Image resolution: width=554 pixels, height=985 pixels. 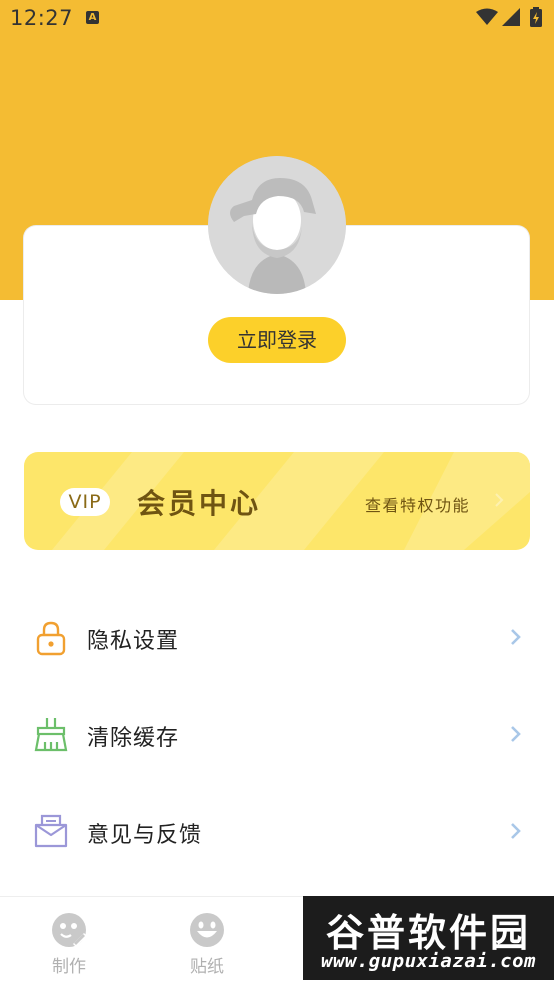 I want to click on tab-label-make: 制作, so click(x=69, y=967).